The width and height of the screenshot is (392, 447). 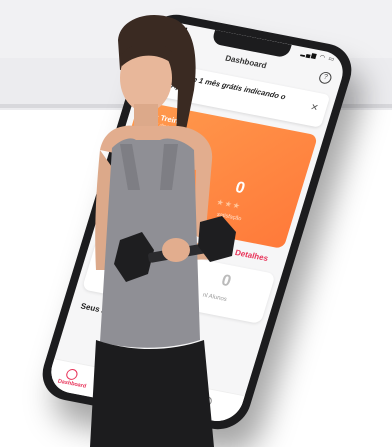 I want to click on status-time: 10:41, so click(x=179, y=29).